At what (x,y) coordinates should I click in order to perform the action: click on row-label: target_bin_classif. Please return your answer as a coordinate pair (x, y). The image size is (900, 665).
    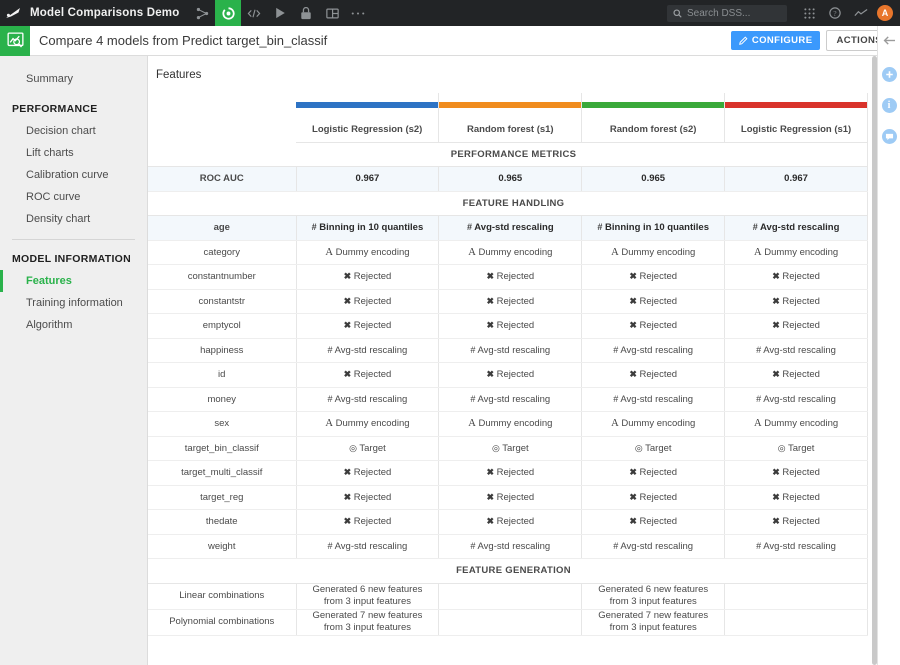
    Looking at the image, I should click on (222, 448).